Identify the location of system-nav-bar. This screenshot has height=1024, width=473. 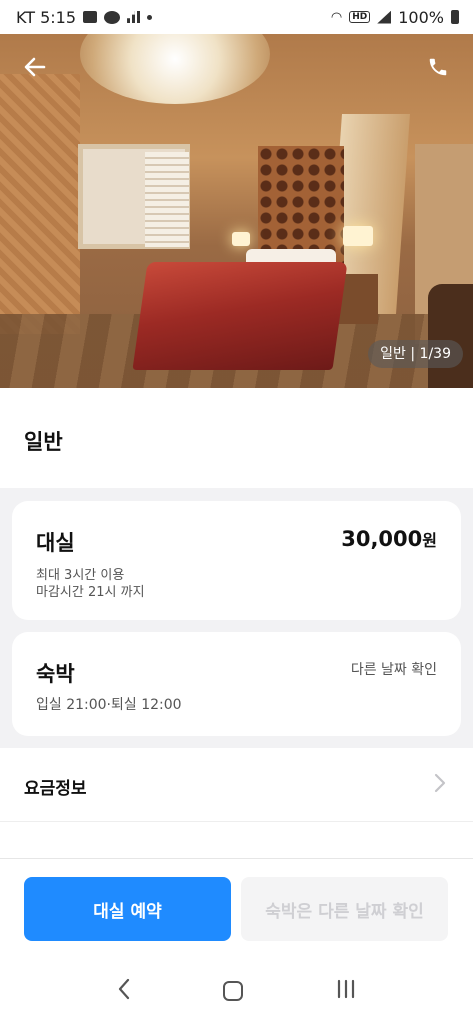
(236, 991).